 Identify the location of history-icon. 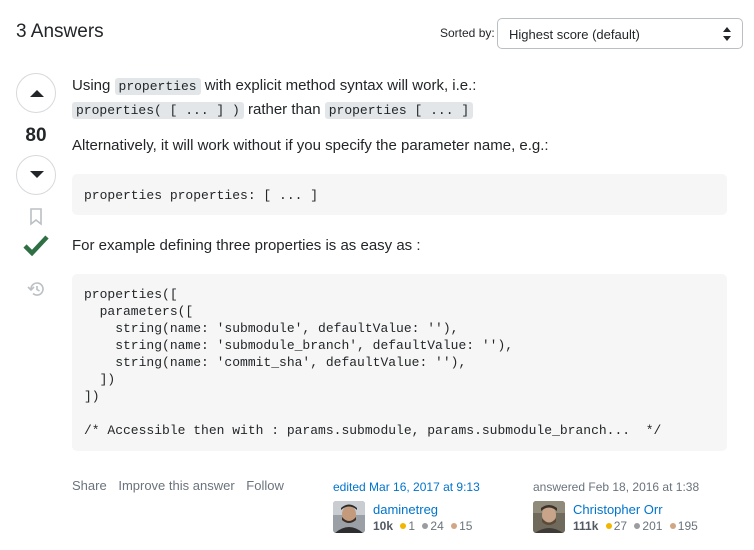
(36, 289).